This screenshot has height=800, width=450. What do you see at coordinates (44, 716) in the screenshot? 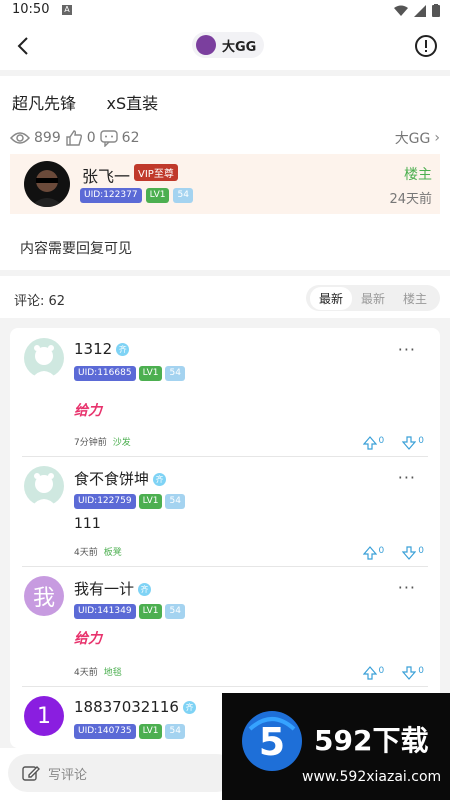
I see `comment-avatar: 1` at bounding box center [44, 716].